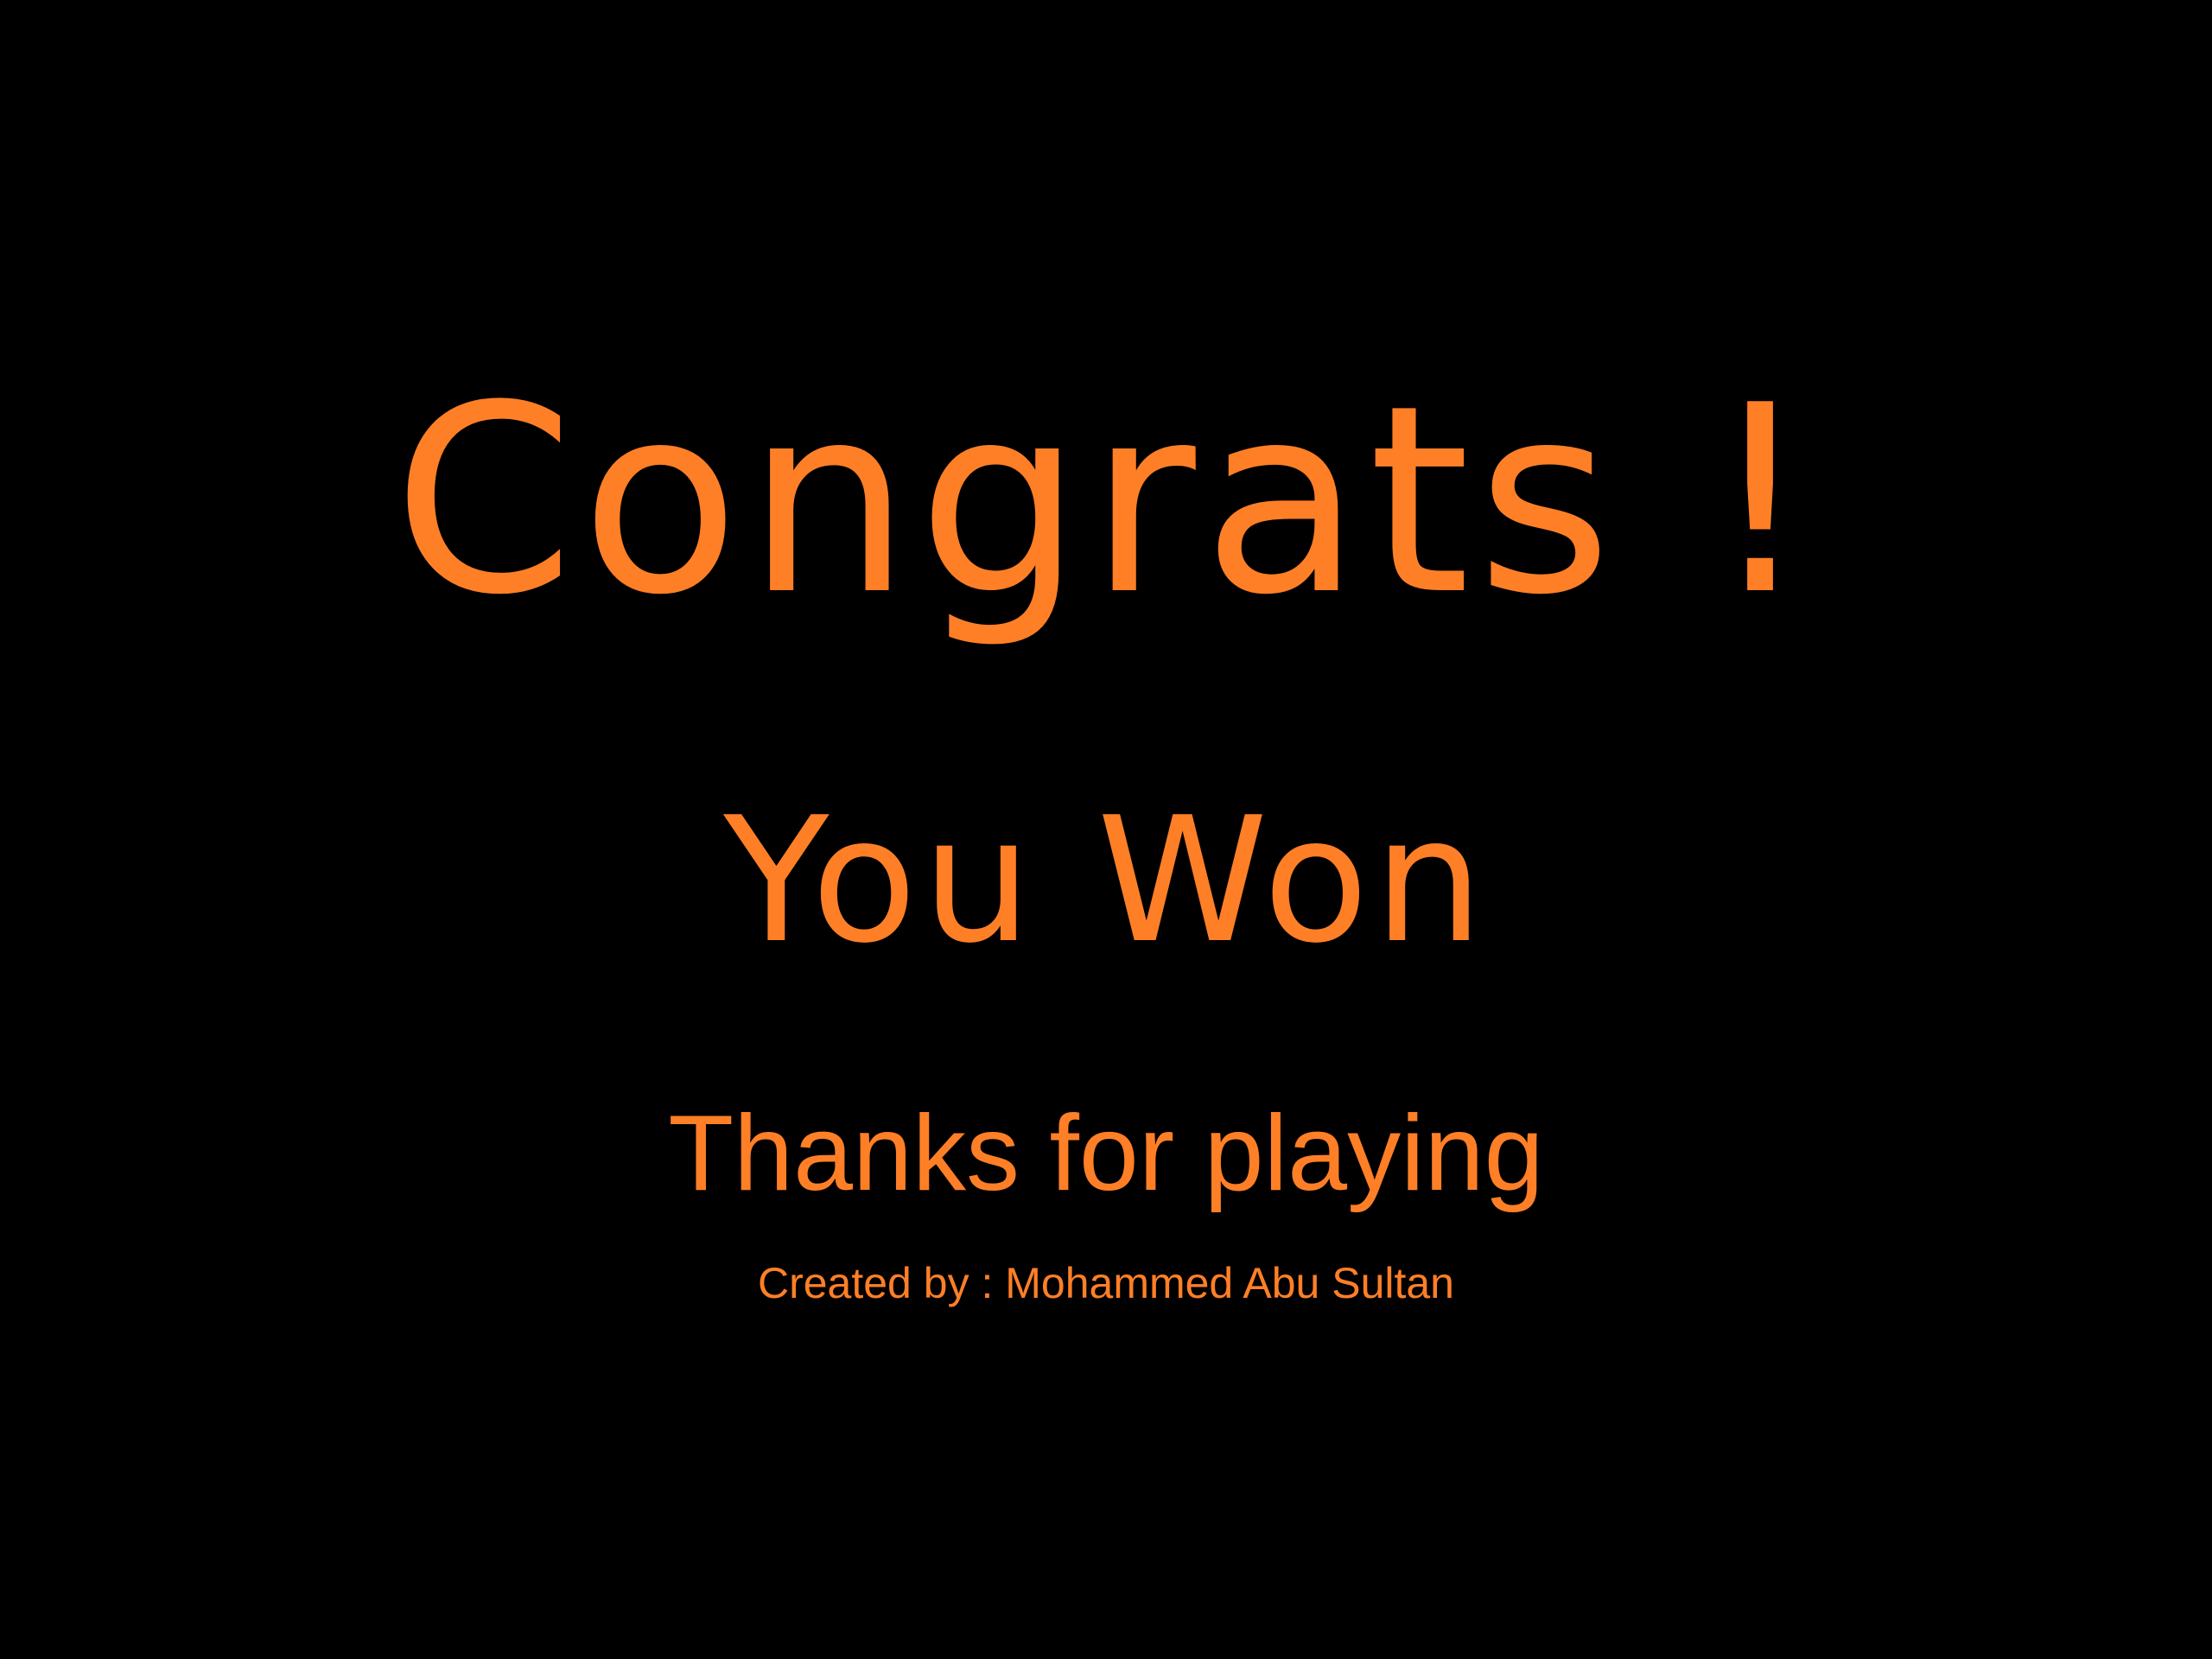  I want to click on congrats-headline: Congrats !, so click(1106, 501).